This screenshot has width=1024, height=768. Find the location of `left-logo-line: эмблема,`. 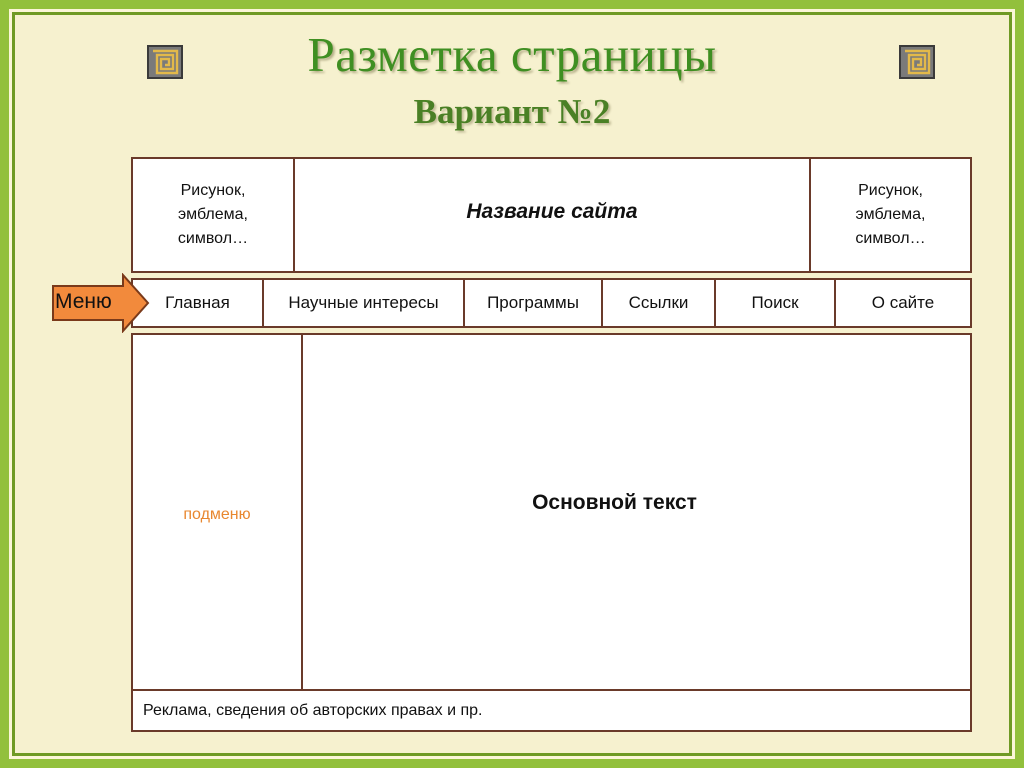

left-logo-line: эмблема, is located at coordinates (212, 214).